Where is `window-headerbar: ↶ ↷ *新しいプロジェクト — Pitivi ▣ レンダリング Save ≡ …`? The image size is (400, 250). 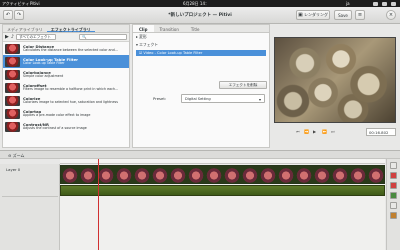 window-headerbar: ↶ ↷ *新しいプロジェクト — Pitivi ▣ レンダリング Save ≡ … is located at coordinates (200, 15).